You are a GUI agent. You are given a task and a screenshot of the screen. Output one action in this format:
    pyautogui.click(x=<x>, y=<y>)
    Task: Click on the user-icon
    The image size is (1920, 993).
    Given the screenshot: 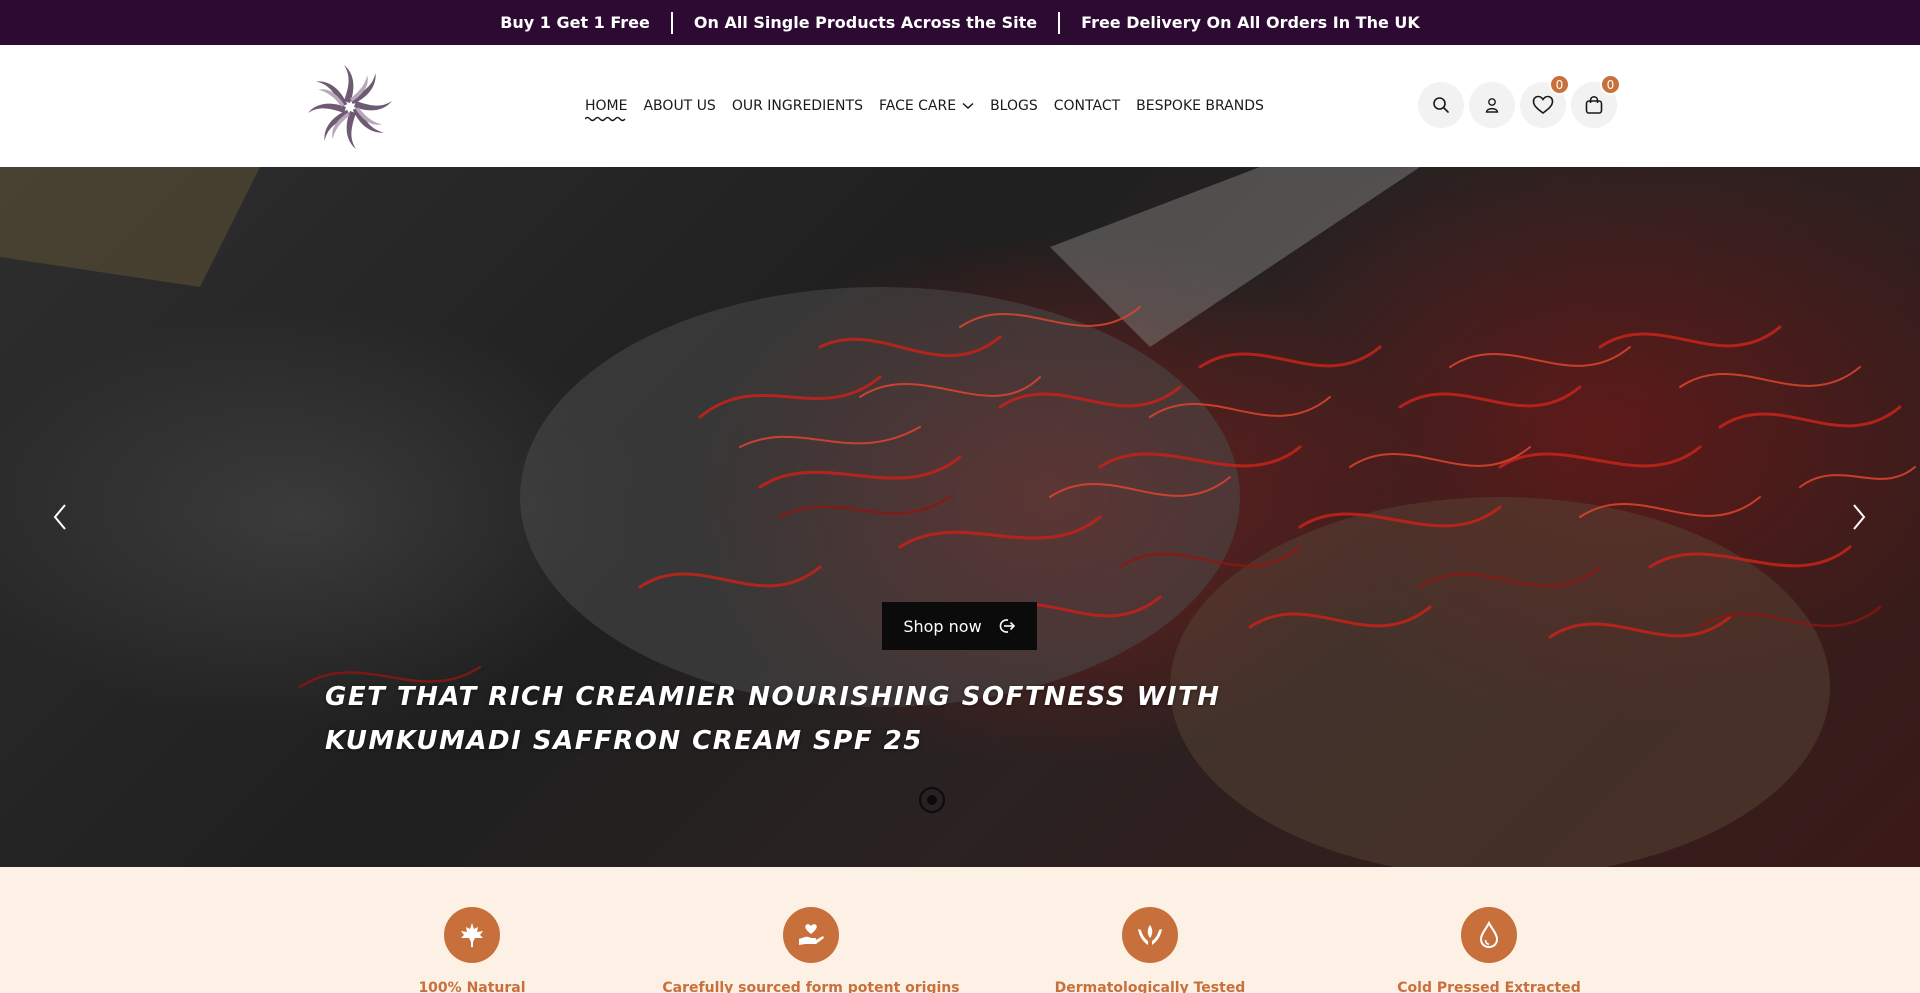 What is the action you would take?
    pyautogui.click(x=1492, y=105)
    